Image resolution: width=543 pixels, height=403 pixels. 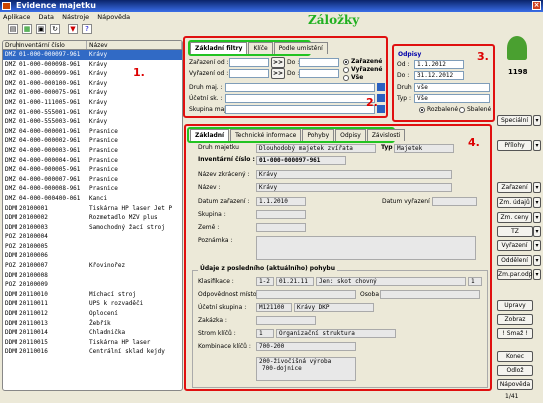 What do you see at coordinates (346, 62) in the screenshot?
I see `radio-zarazene` at bounding box center [346, 62].